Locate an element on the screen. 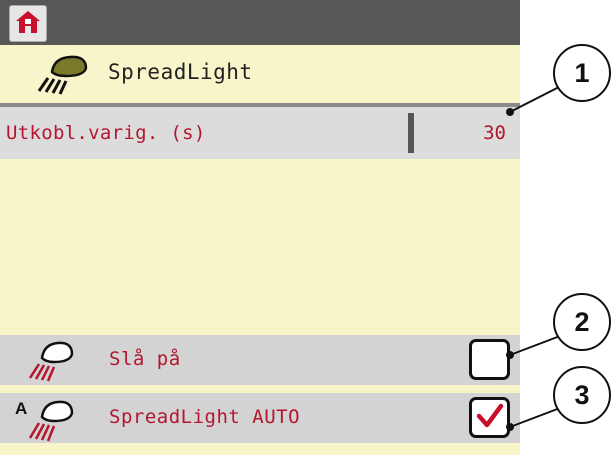  callout-3: 3 is located at coordinates (582, 395).